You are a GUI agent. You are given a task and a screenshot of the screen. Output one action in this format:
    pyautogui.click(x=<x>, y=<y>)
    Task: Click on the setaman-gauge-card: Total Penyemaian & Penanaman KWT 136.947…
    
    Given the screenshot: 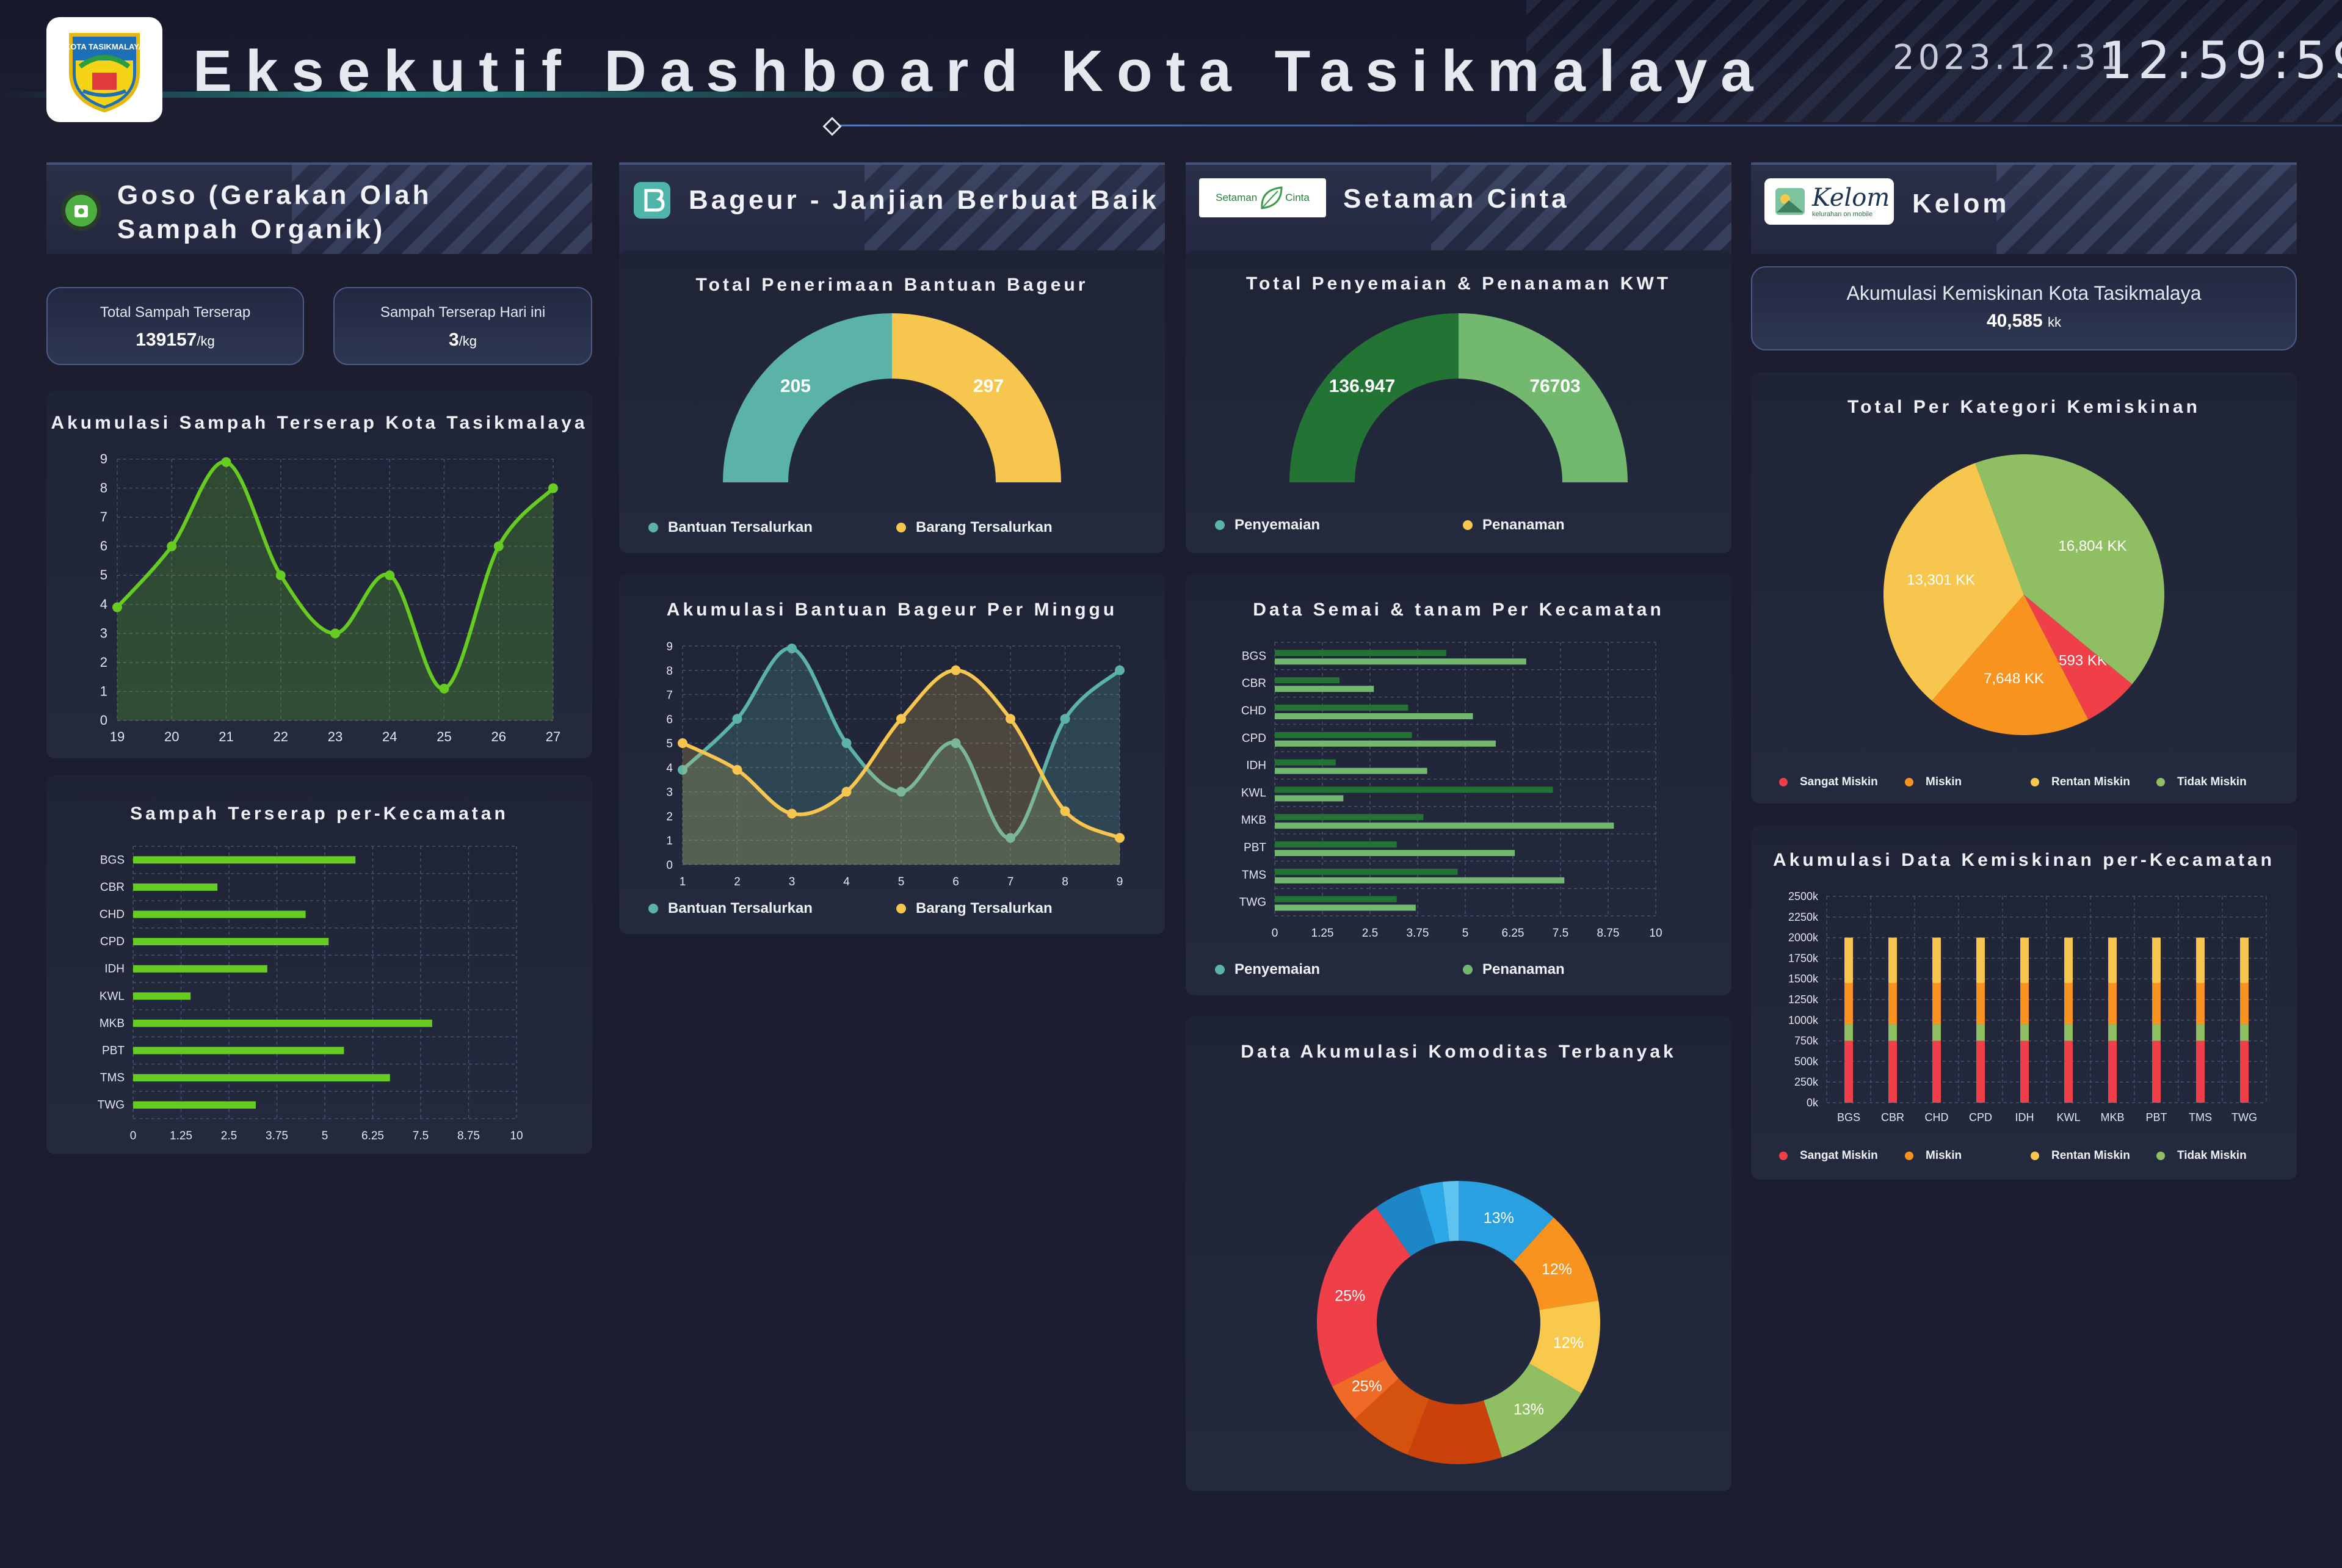 What is the action you would take?
    pyautogui.click(x=1458, y=401)
    